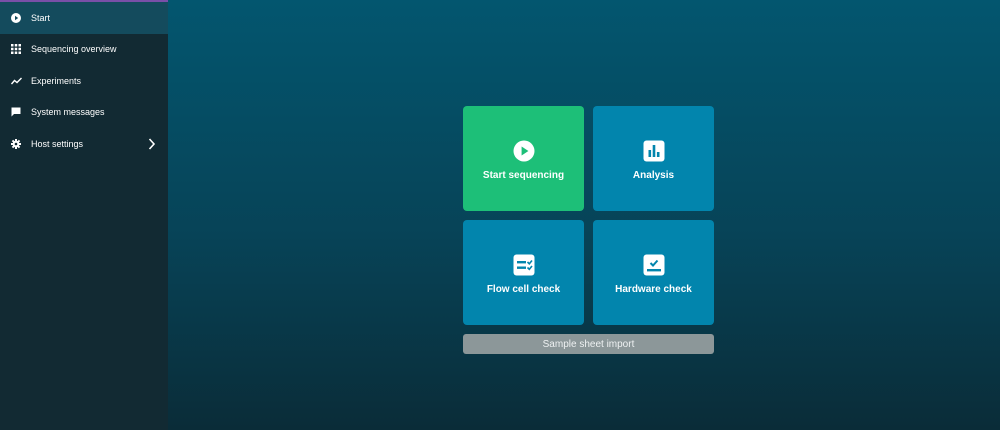 This screenshot has height=430, width=1000. I want to click on sidebar-item-start: Start, so click(84, 18).